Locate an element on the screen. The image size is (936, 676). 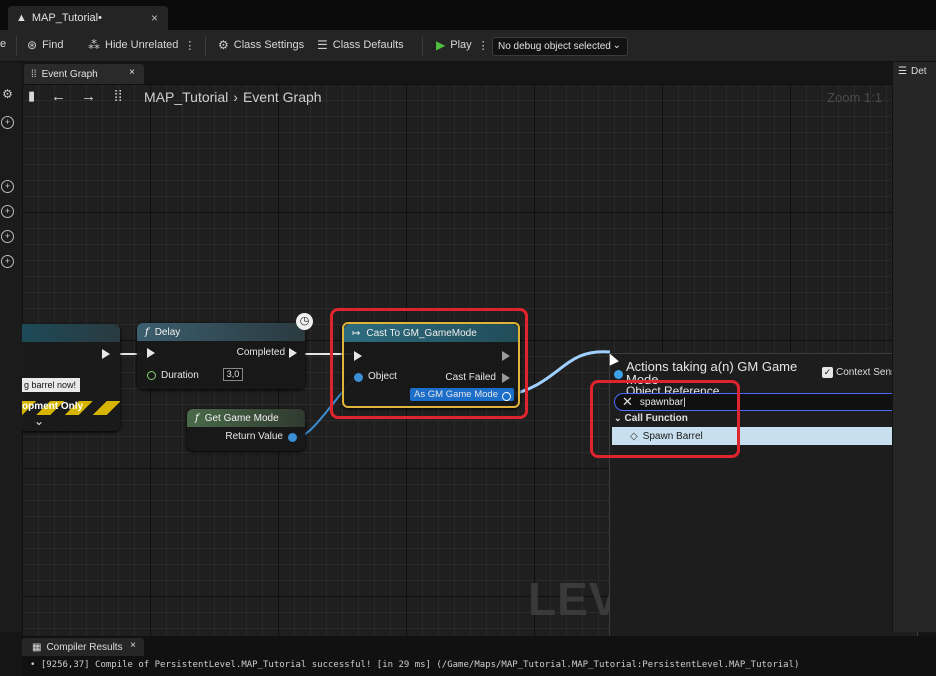
object-reference-pin-icon is located at coordinates (618, 374).